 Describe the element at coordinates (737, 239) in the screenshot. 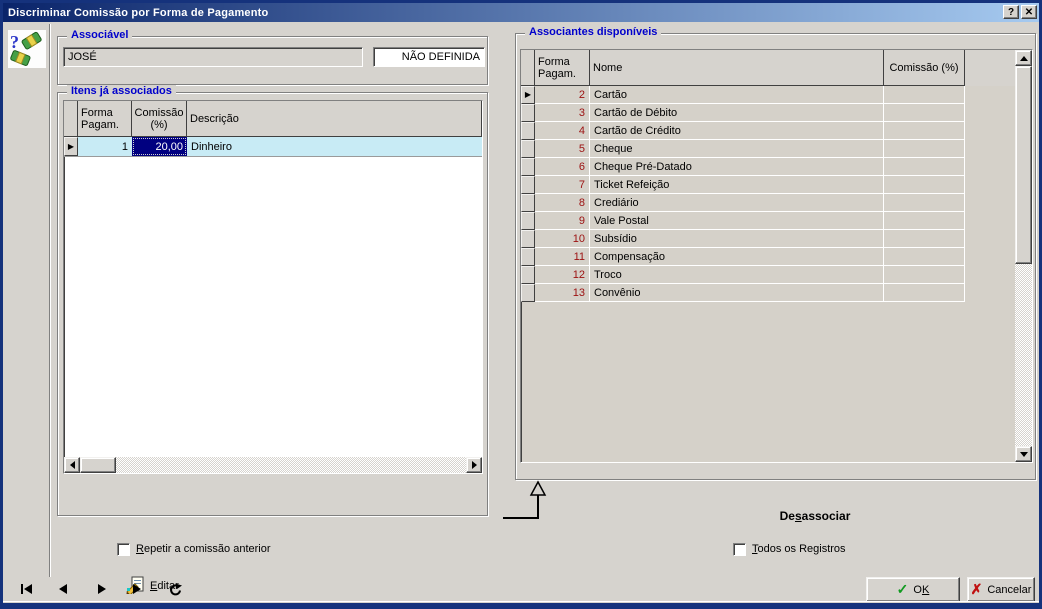

I see `nome-cell: Subsídio` at that location.